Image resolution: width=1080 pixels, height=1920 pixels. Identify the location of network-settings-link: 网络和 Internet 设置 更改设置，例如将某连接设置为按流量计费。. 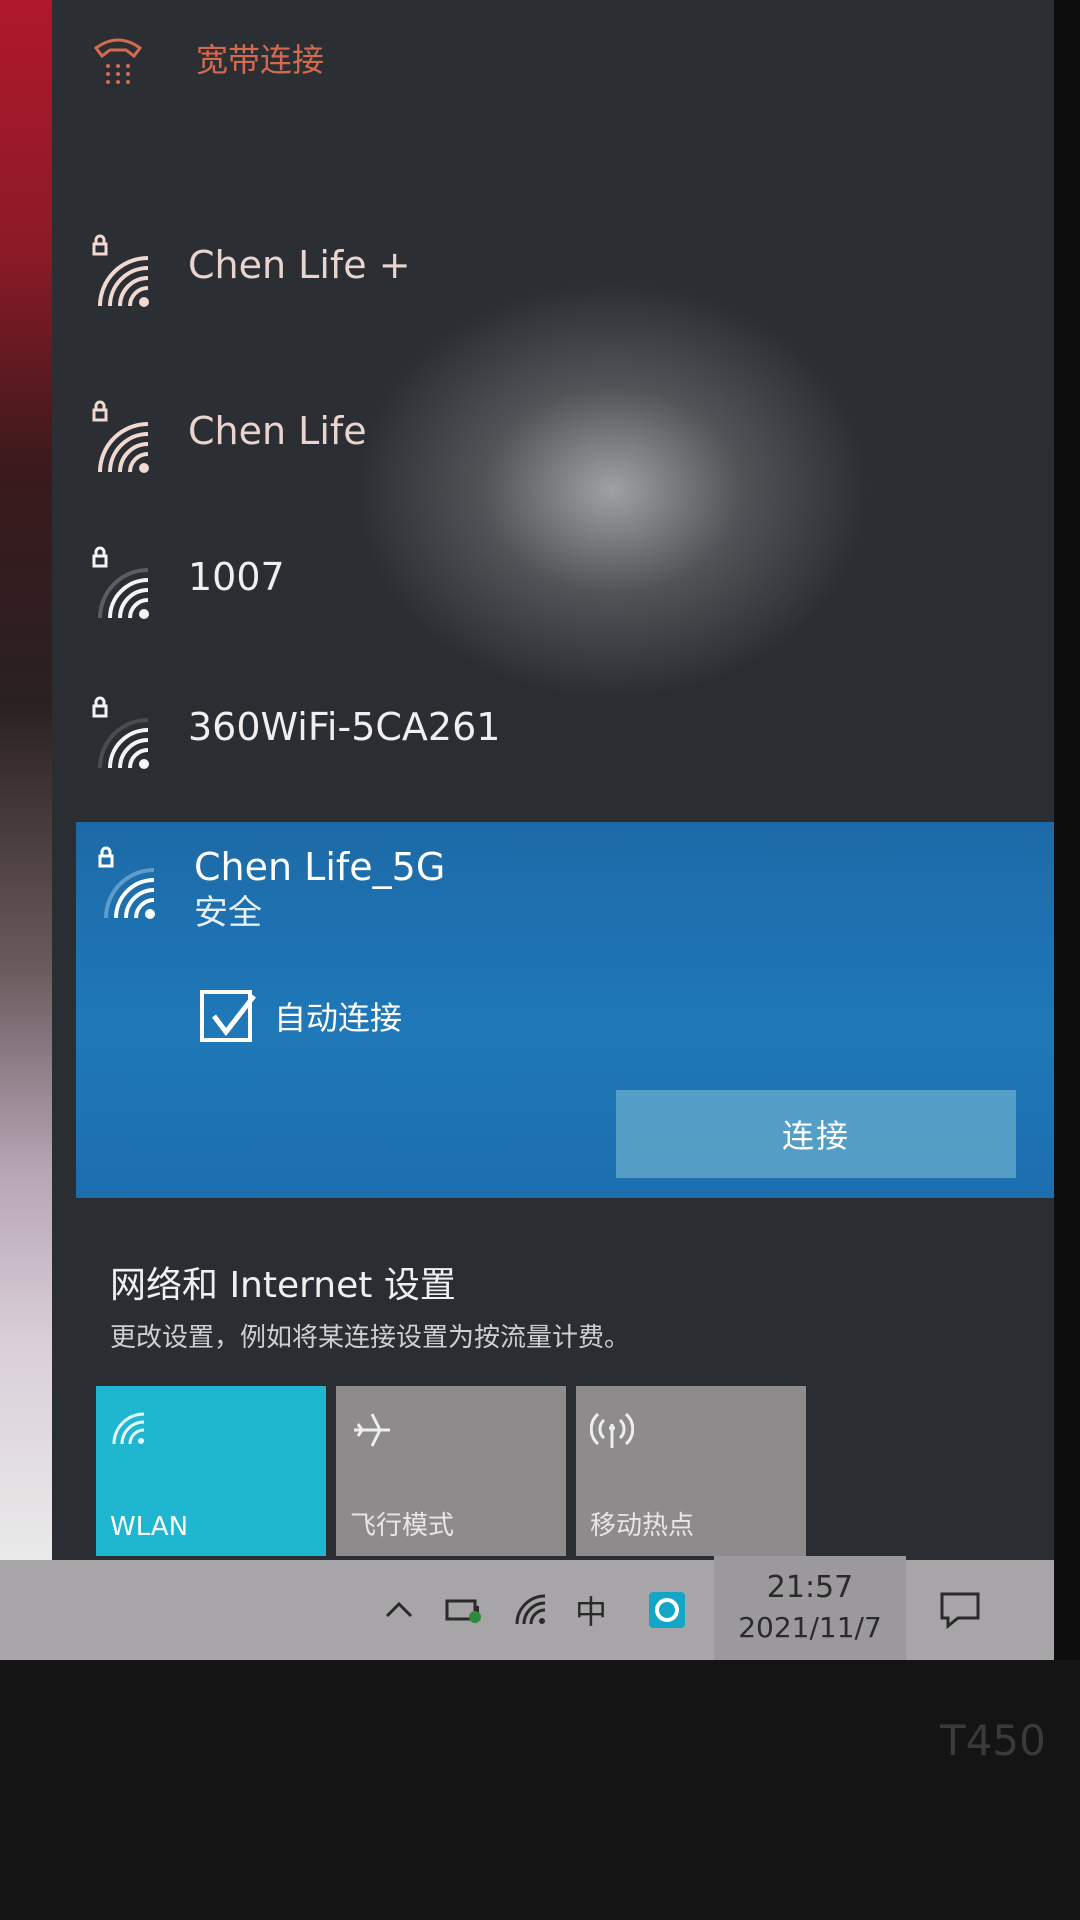
(370, 1310).